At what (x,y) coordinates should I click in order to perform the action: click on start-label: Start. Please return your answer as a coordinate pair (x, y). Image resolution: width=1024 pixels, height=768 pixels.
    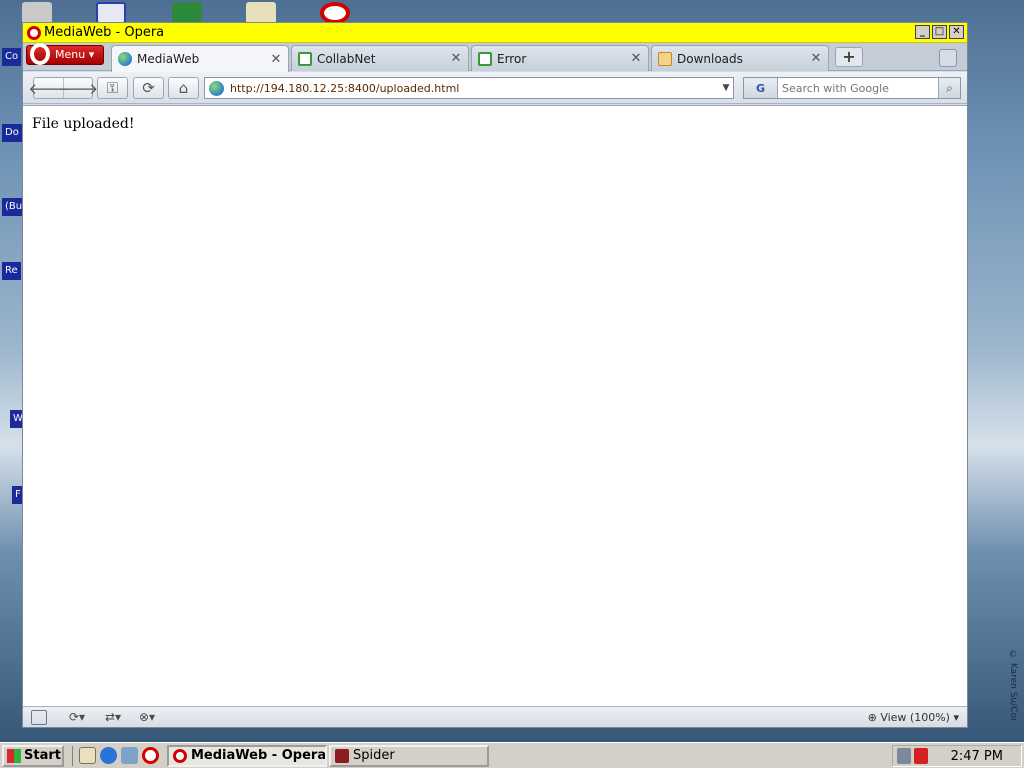
    Looking at the image, I should click on (42, 755).